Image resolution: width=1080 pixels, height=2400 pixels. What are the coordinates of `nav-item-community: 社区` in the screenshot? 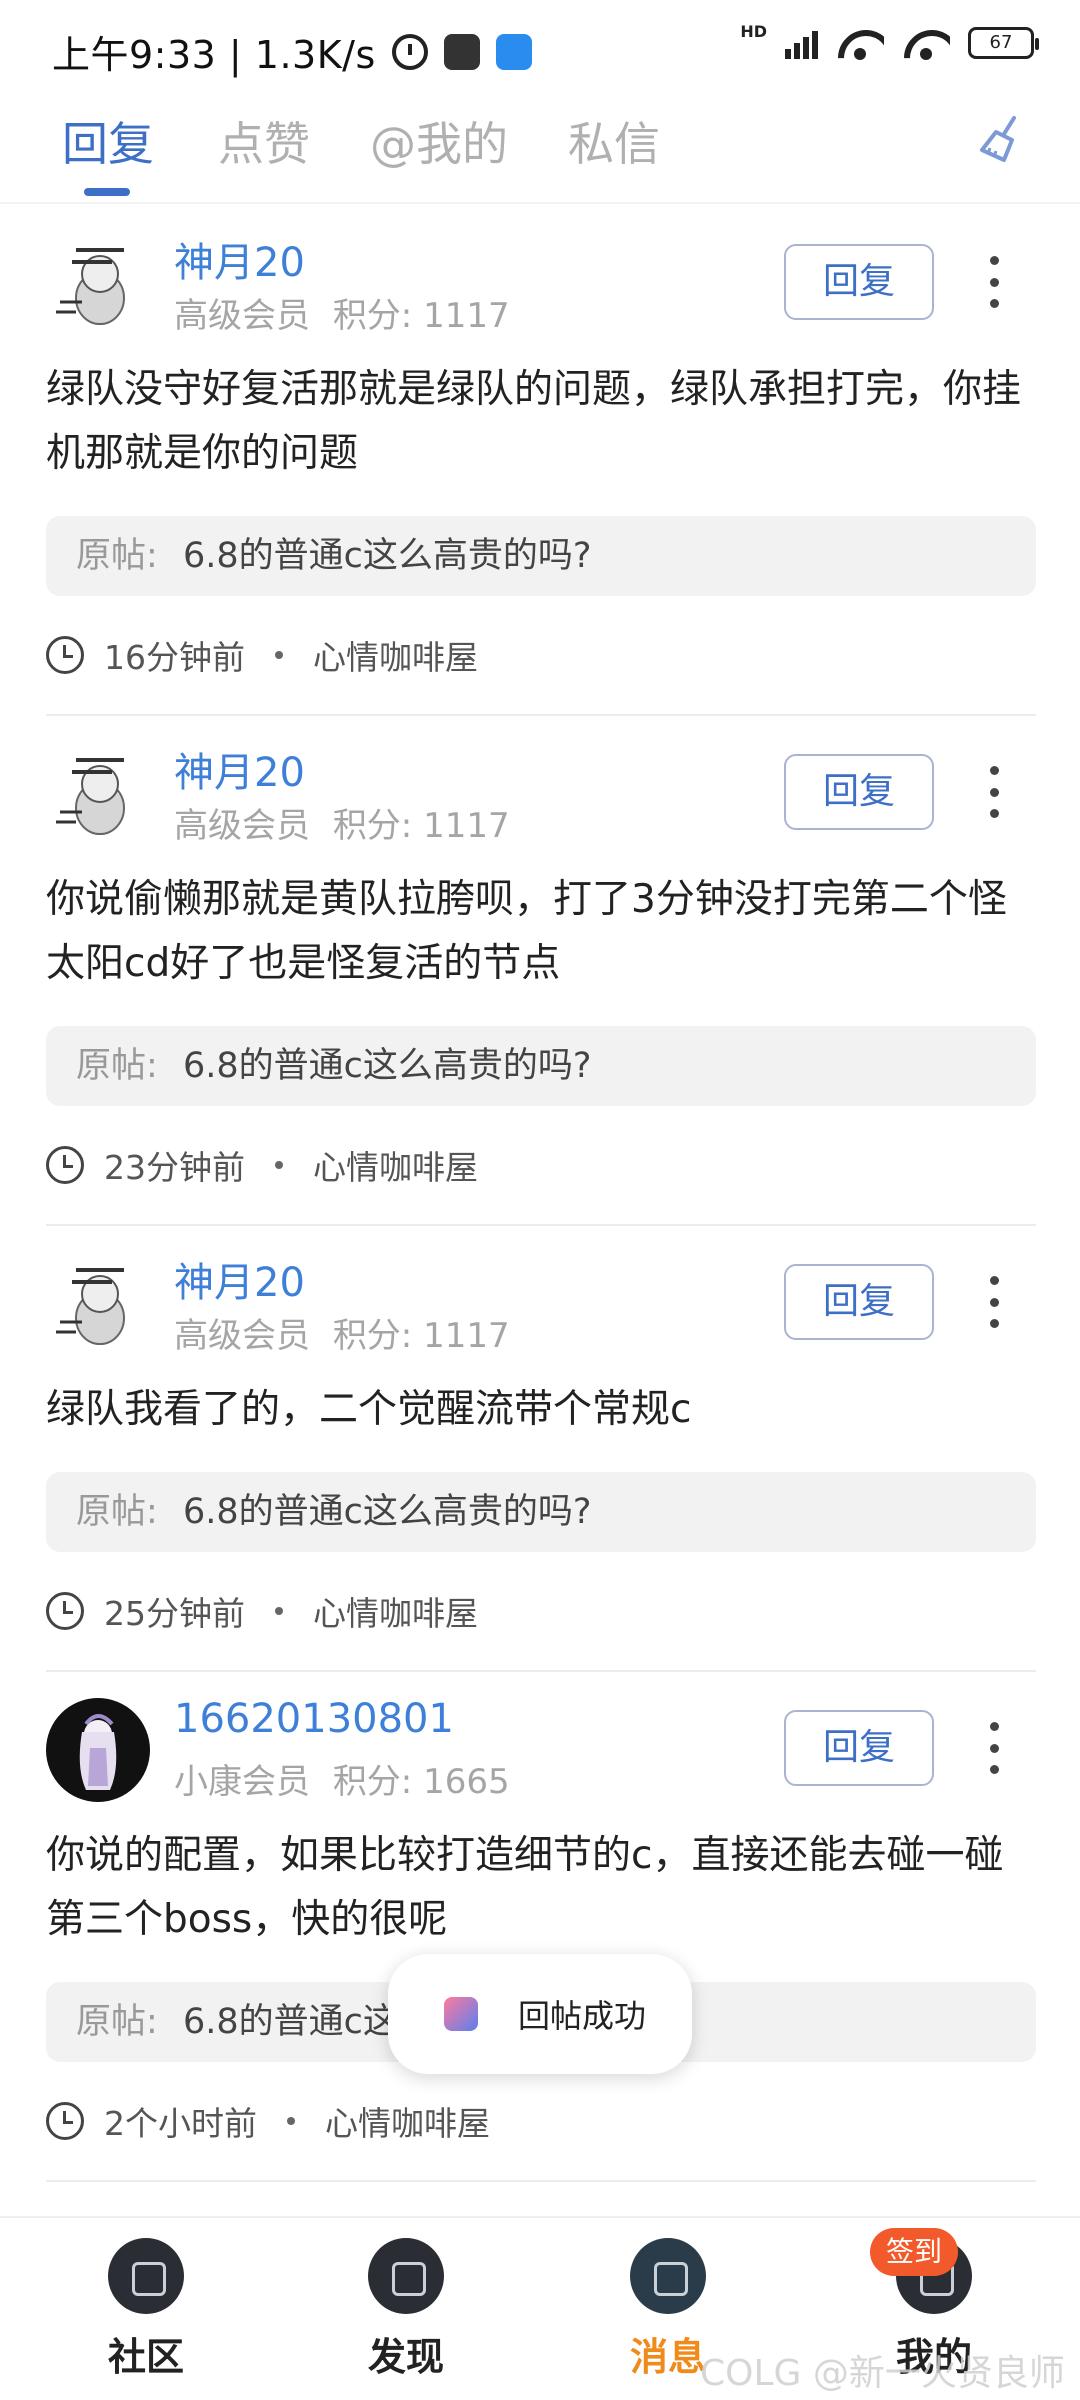 It's located at (146, 2313).